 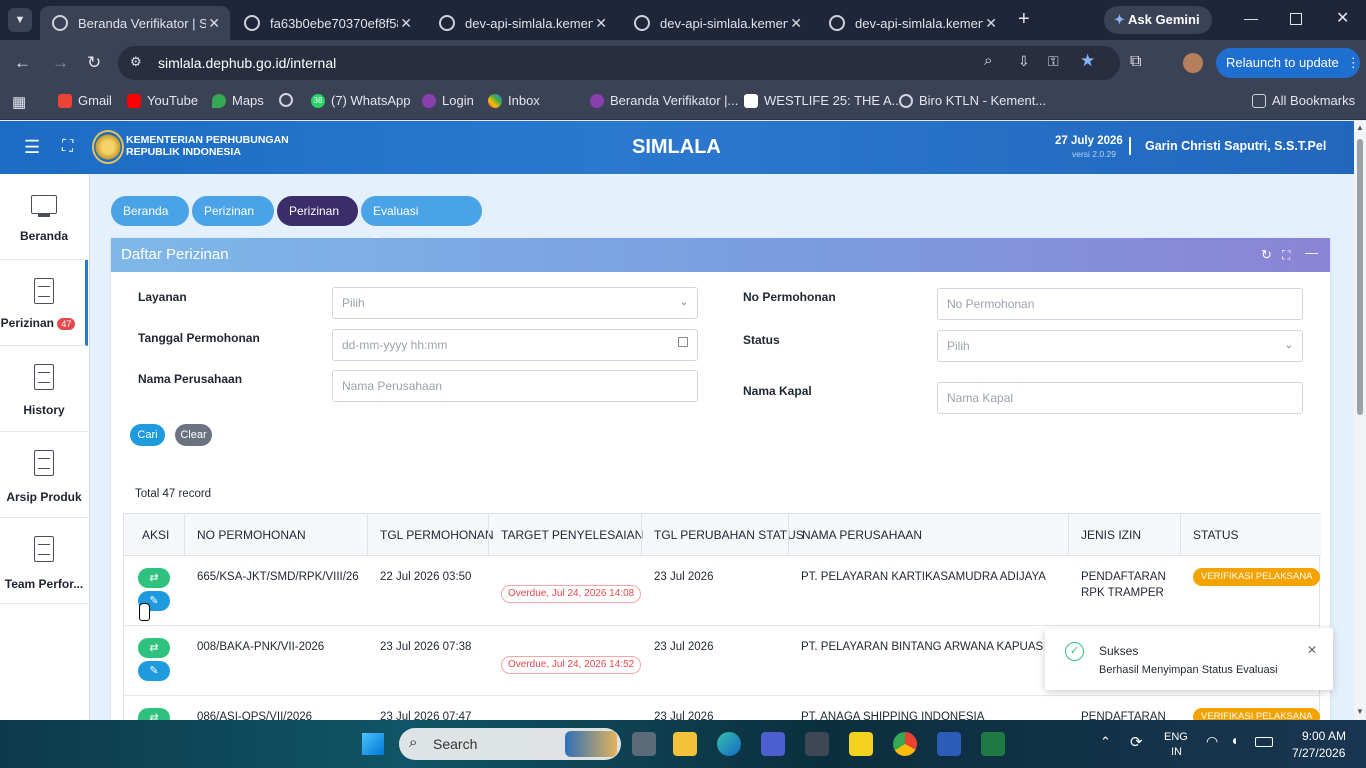 I want to click on apps-grid-icon: ▦, so click(x=19, y=102).